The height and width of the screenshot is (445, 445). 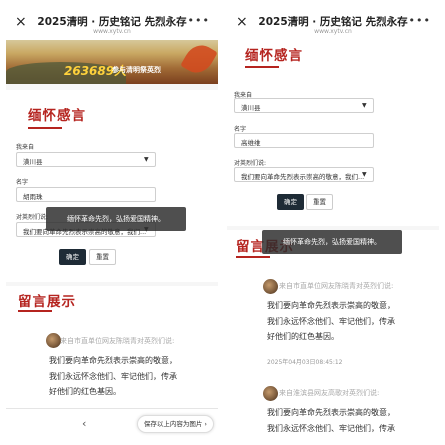 What do you see at coordinates (86, 194) in the screenshot?
I see `name-input: 胡雨珠` at bounding box center [86, 194].